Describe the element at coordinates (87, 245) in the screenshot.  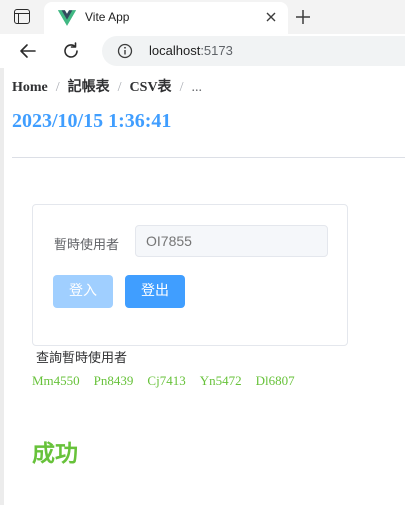
I see `temp-user-label: 暫時使用者` at that location.